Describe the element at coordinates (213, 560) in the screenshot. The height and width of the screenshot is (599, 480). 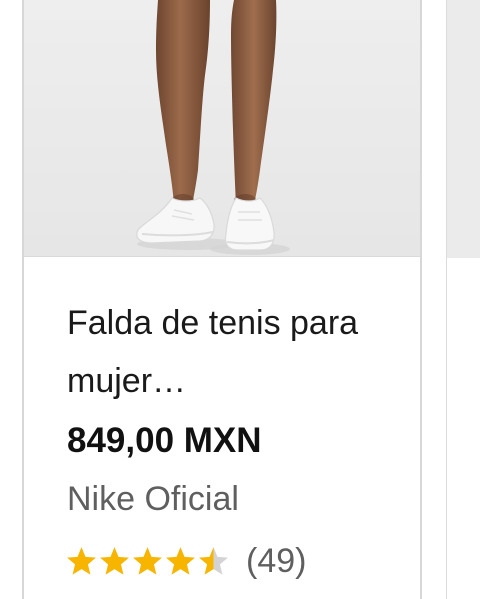
I see `star-half-icon` at that location.